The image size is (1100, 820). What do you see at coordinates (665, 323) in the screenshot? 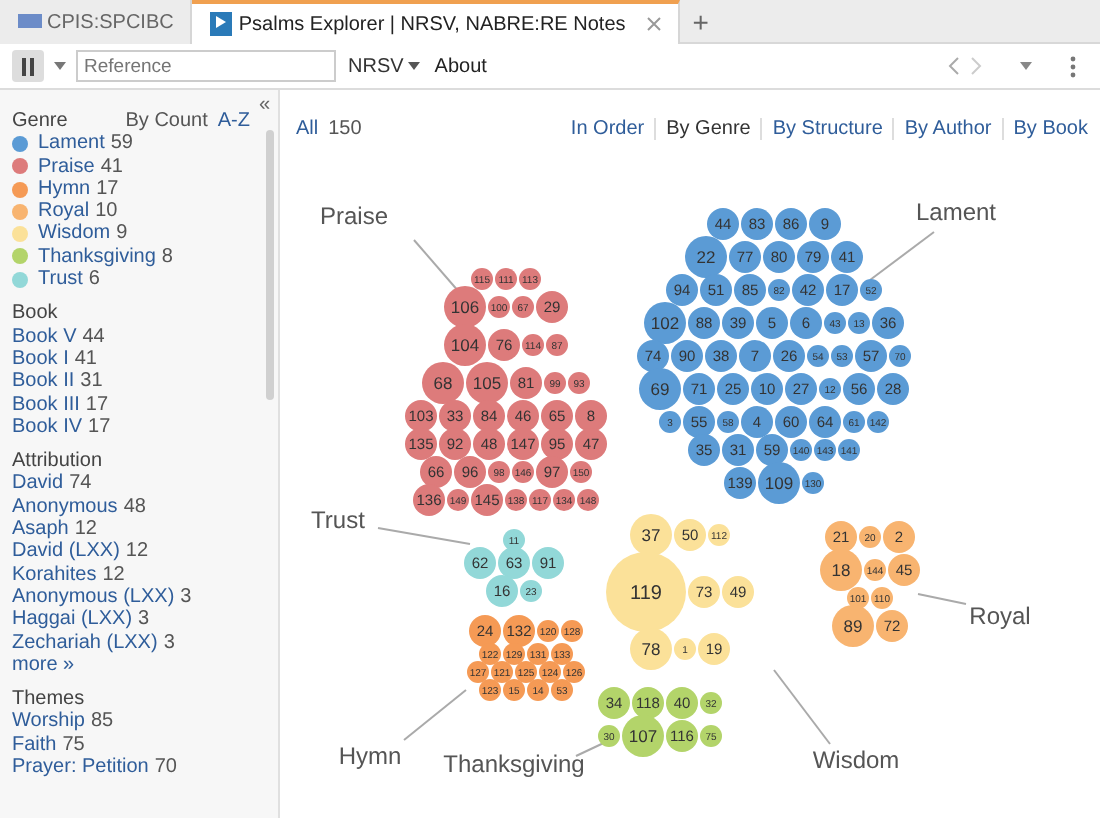
I see `psalm-bubble: 102` at bounding box center [665, 323].